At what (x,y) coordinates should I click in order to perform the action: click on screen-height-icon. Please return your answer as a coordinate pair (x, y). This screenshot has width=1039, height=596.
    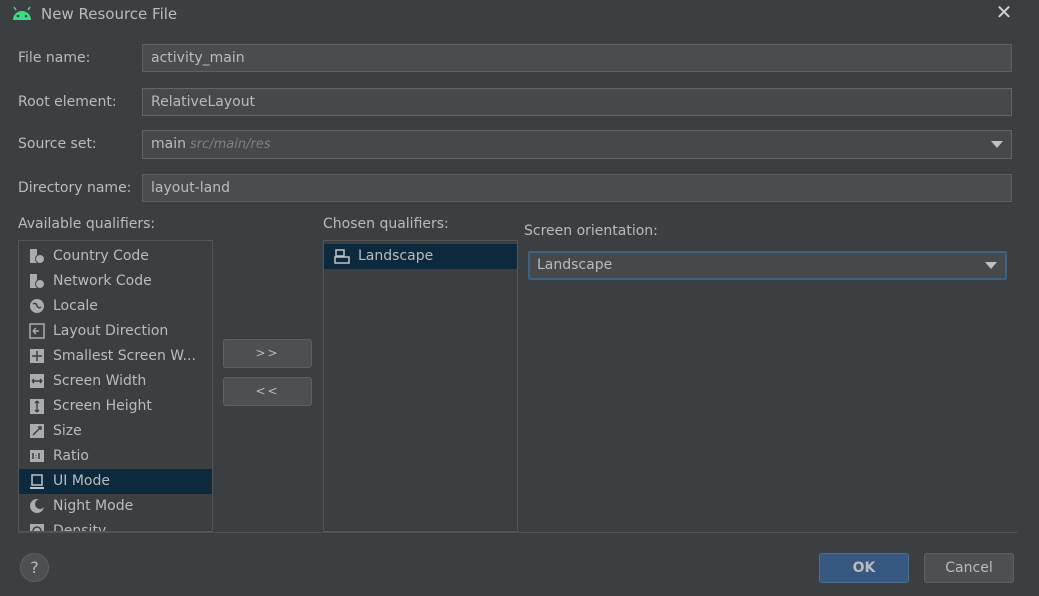
    Looking at the image, I should click on (37, 406).